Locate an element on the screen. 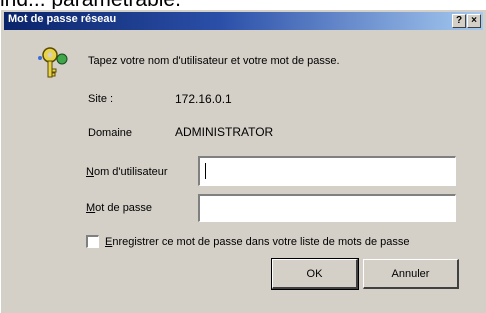 The width and height of the screenshot is (486, 313). site-label: Site : is located at coordinates (101, 99).